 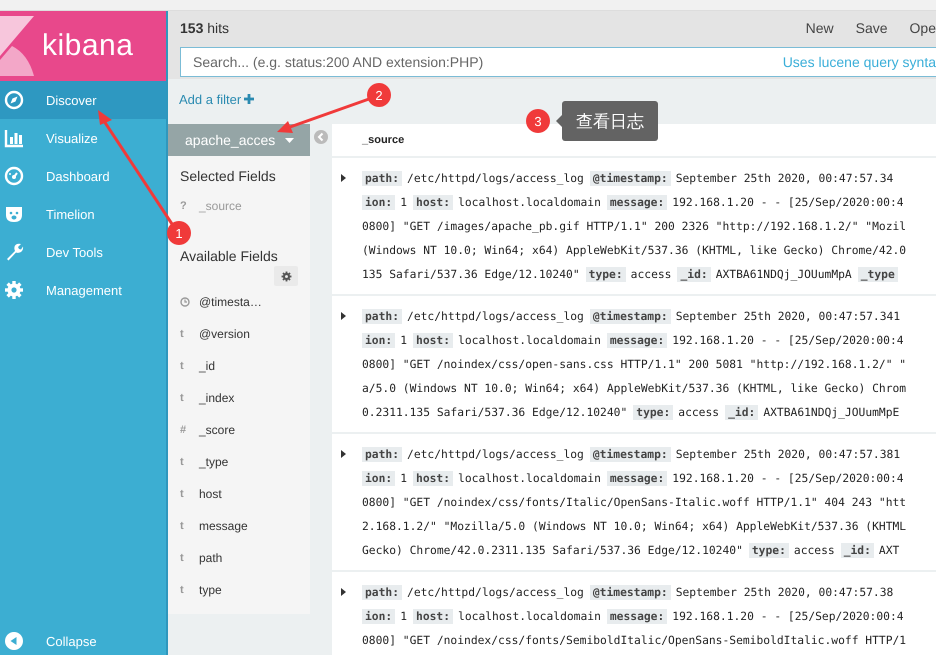 I want to click on gauge-icon, so click(x=14, y=176).